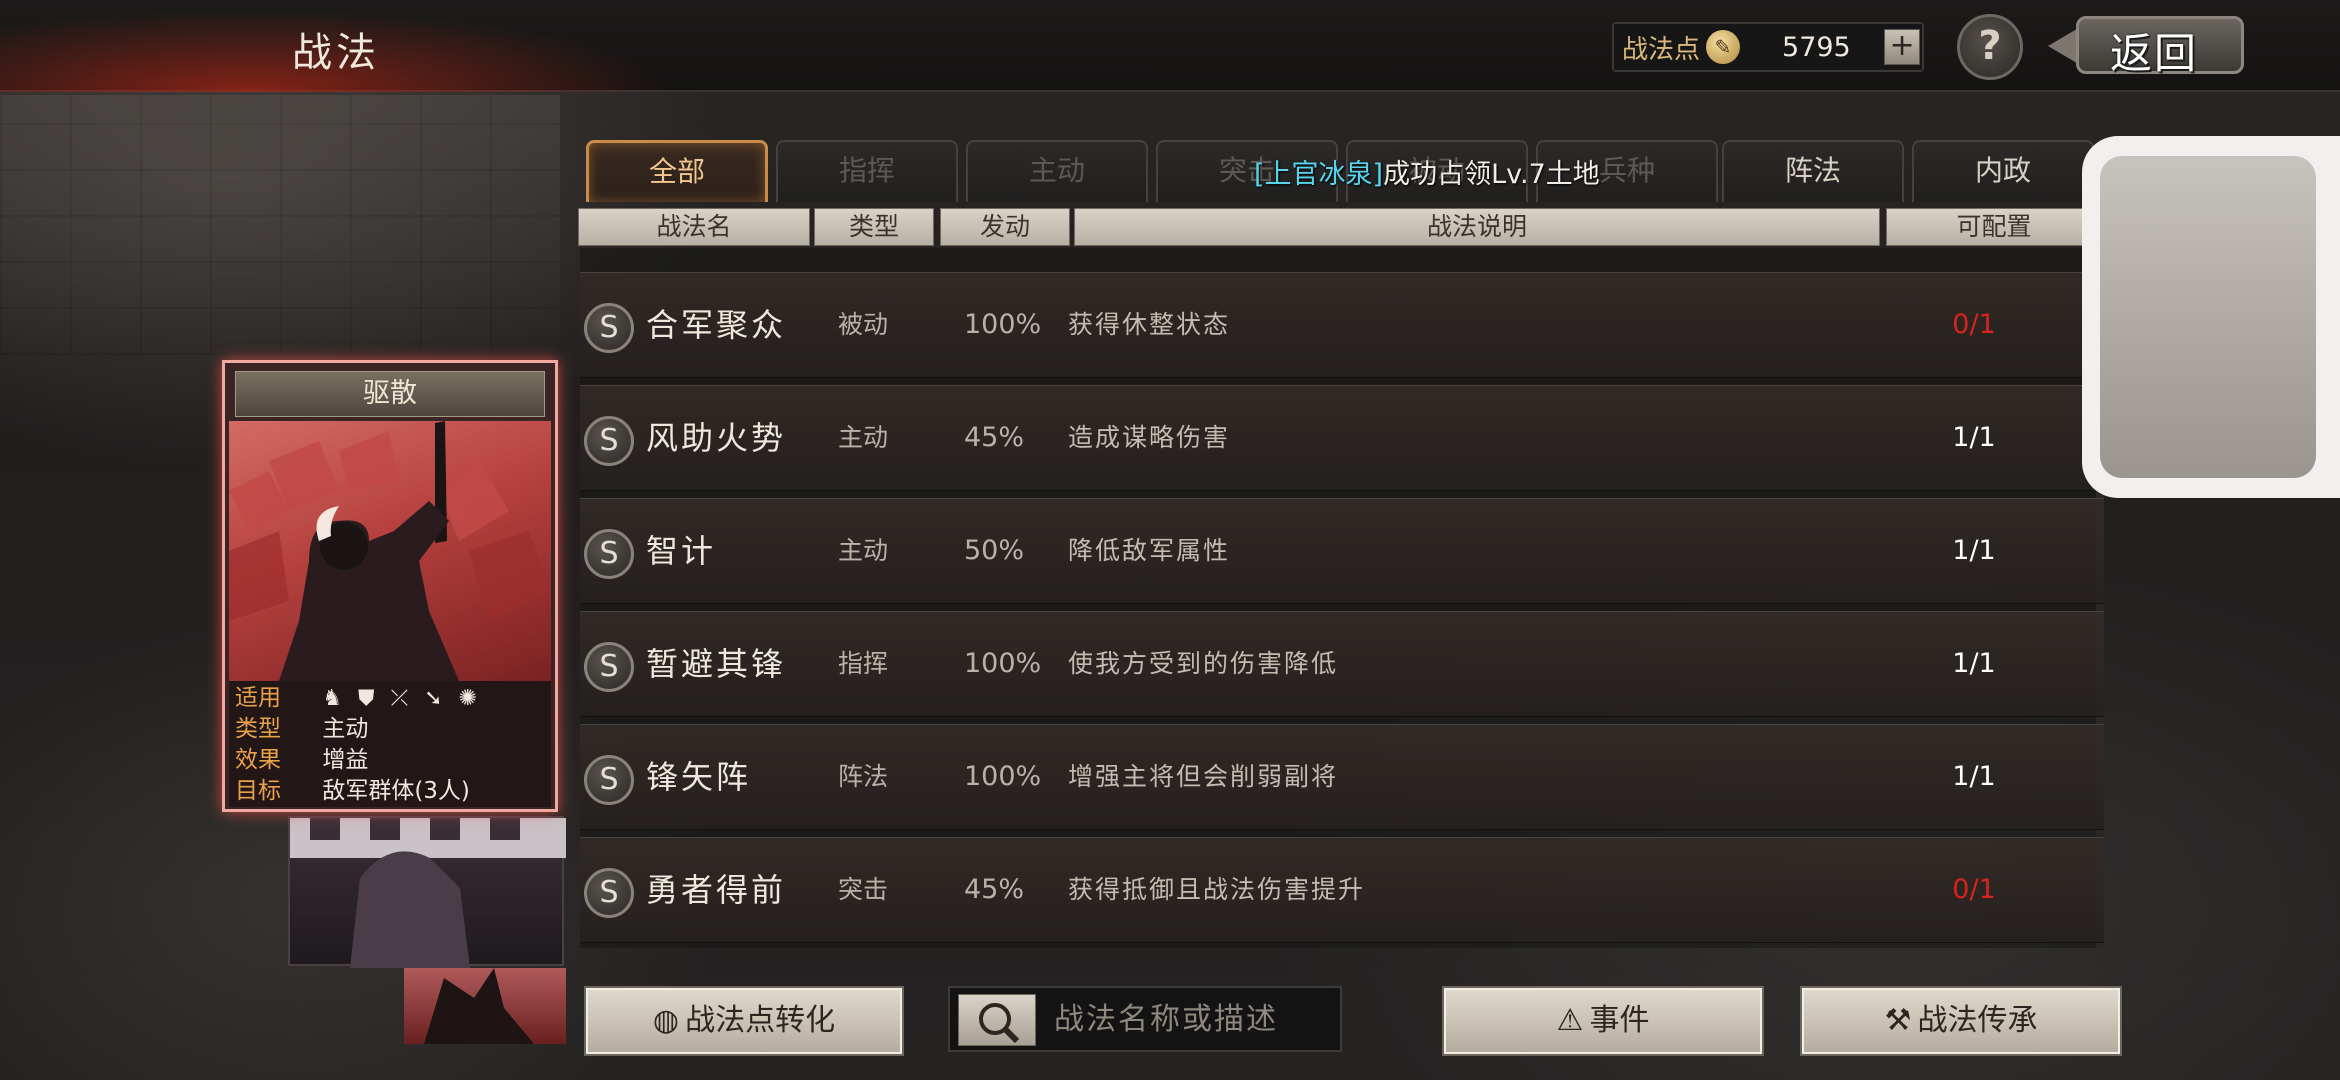 The image size is (2340, 1080). What do you see at coordinates (1994, 227) in the screenshot?
I see `header-configurable: 可配置` at bounding box center [1994, 227].